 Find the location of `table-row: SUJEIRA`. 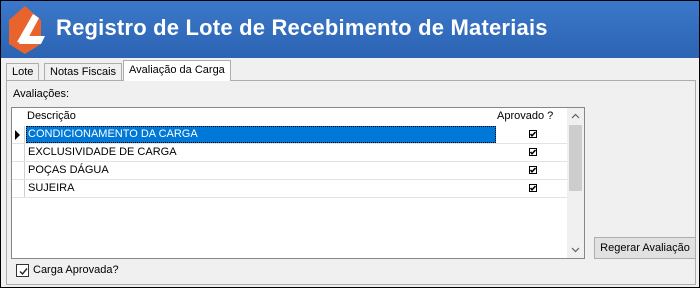

table-row: SUJEIRA is located at coordinates (290, 189).